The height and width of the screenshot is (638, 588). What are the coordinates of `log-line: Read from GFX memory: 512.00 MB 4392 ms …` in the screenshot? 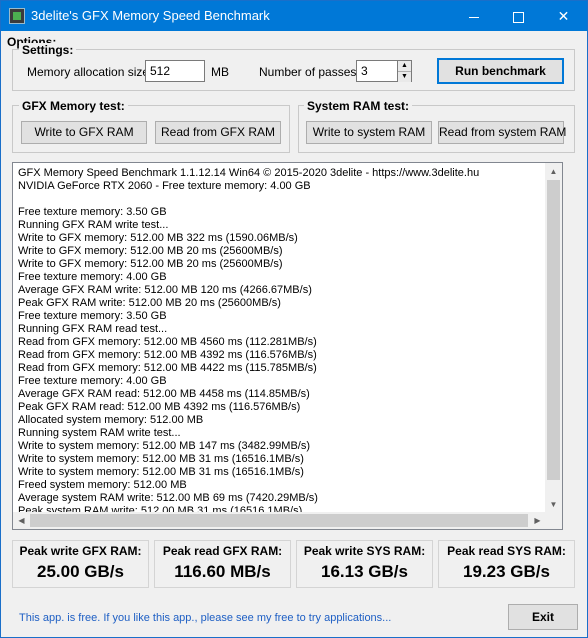 It's located at (167, 355).